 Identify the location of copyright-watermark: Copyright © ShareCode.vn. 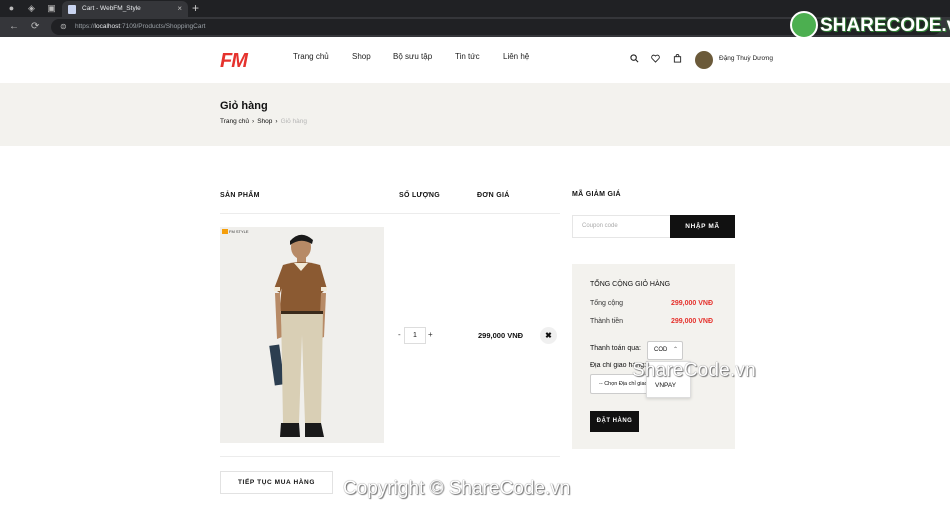
(457, 488).